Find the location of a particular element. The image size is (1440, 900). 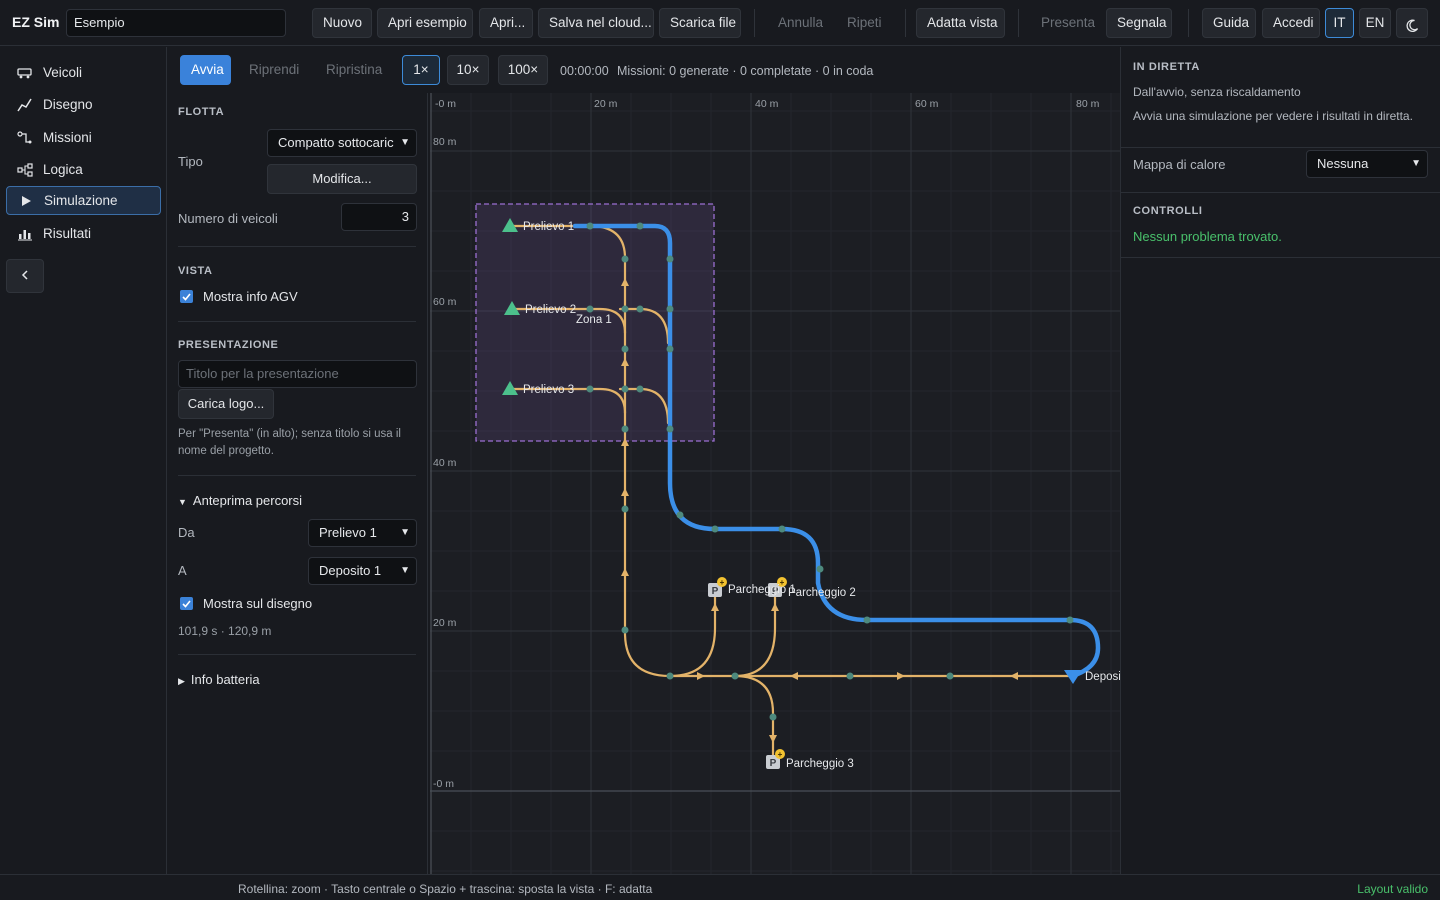

nav-item-label: Simulazione is located at coordinates (81, 200).